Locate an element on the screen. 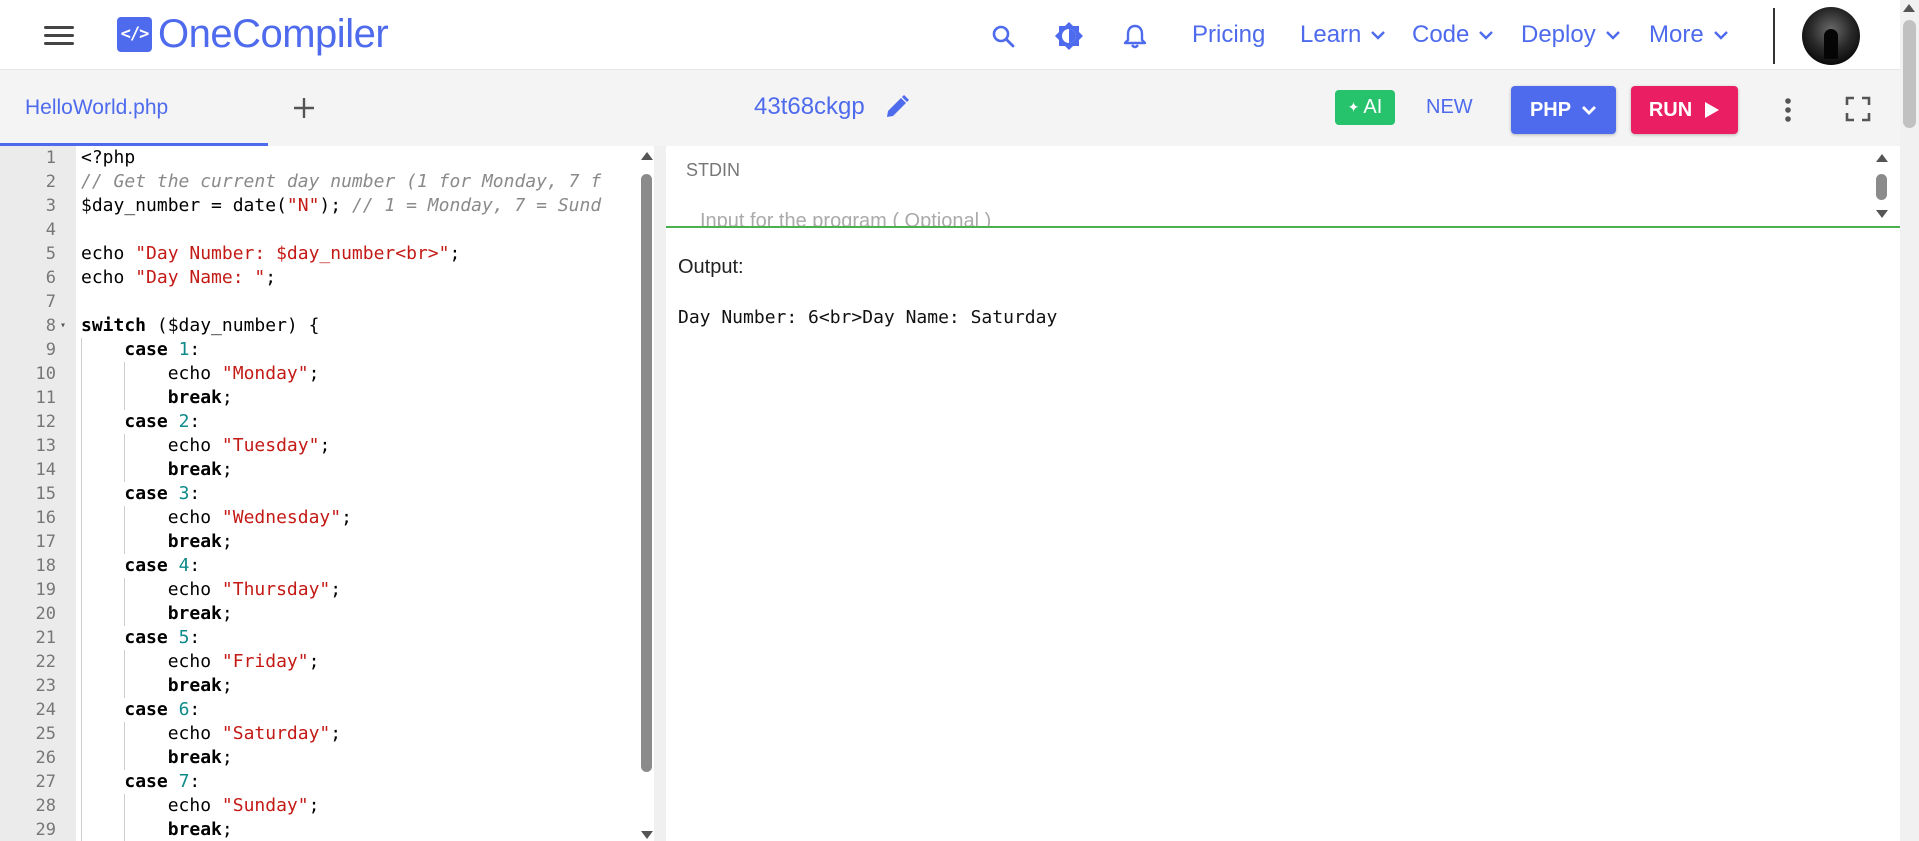 This screenshot has width=1919, height=841. stdin-input is located at coordinates (1275, 218).